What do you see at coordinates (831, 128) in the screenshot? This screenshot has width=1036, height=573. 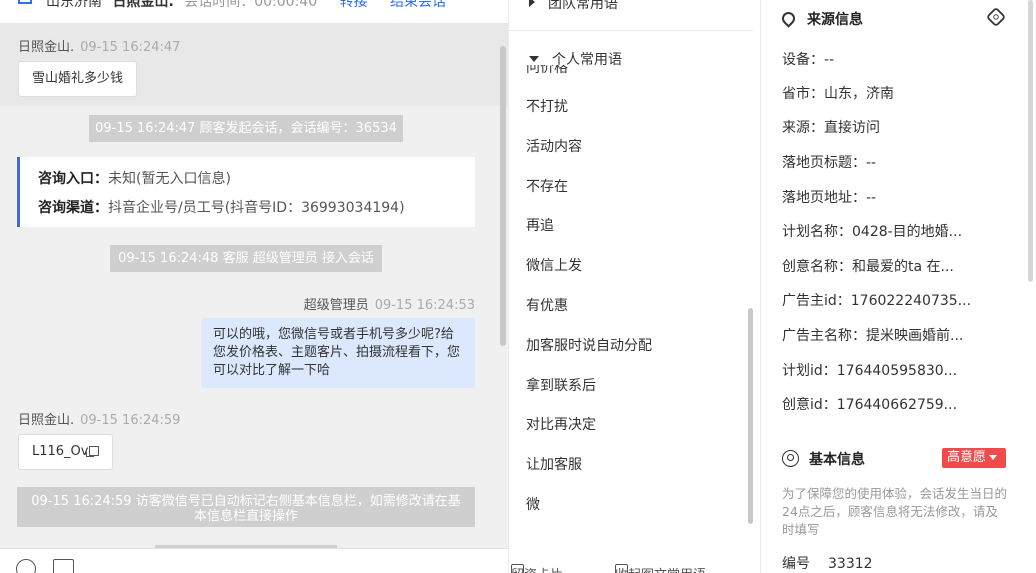 I see `source-field: 来源：直接访问` at bounding box center [831, 128].